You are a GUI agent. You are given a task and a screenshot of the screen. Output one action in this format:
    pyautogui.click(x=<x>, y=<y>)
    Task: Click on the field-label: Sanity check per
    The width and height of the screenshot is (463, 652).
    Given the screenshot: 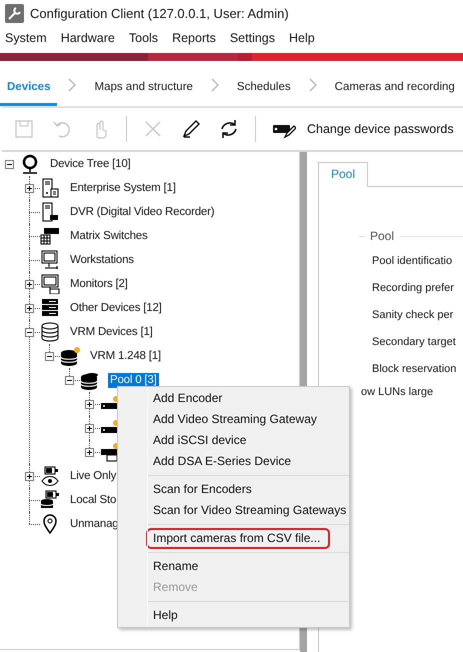 What is the action you would take?
    pyautogui.click(x=413, y=316)
    